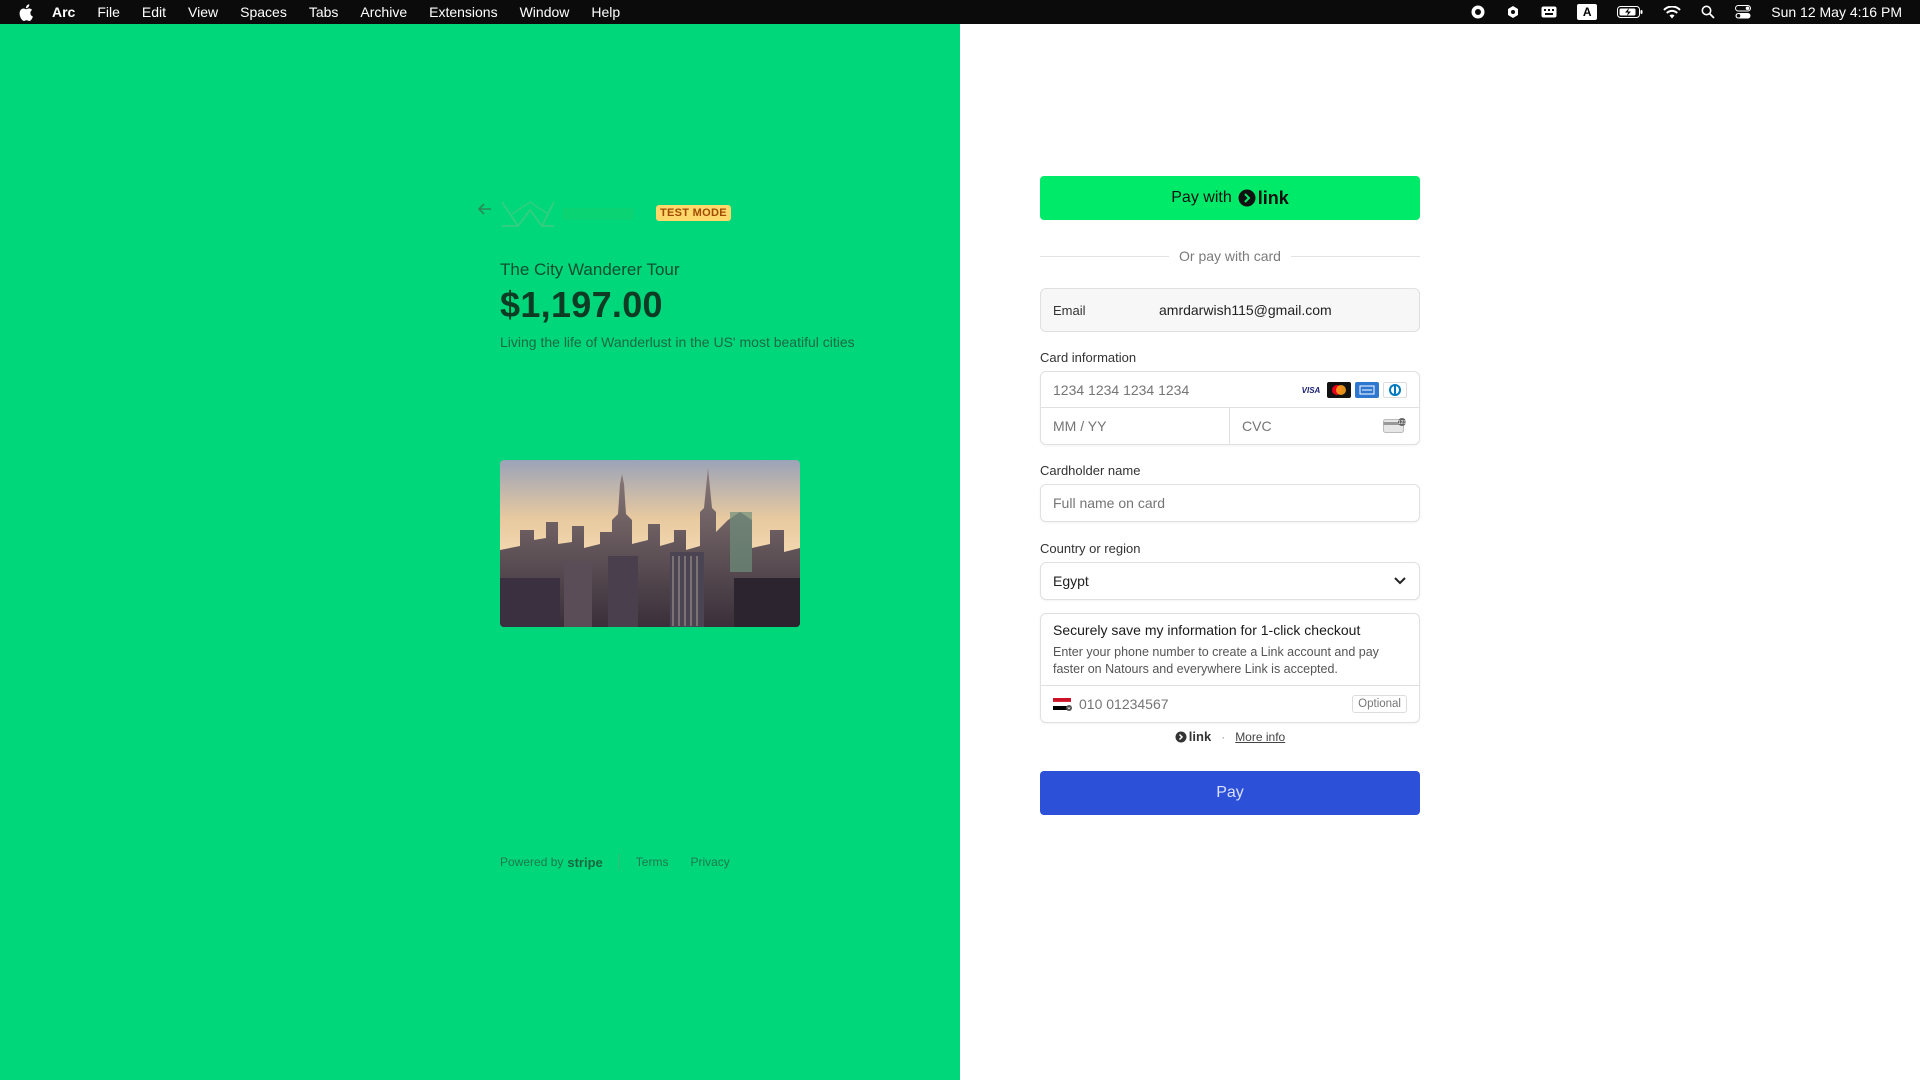 This screenshot has height=1080, width=1920. What do you see at coordinates (1209, 704) in the screenshot?
I see `phone-number-input` at bounding box center [1209, 704].